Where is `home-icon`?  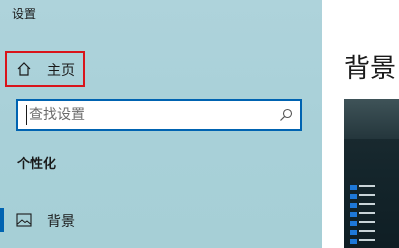 home-icon is located at coordinates (24, 69).